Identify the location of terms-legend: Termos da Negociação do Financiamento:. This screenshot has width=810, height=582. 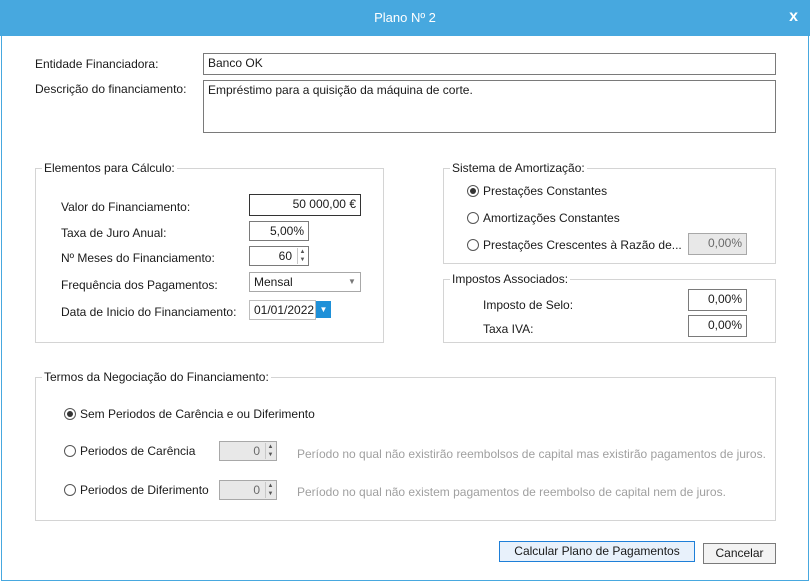
(156, 377).